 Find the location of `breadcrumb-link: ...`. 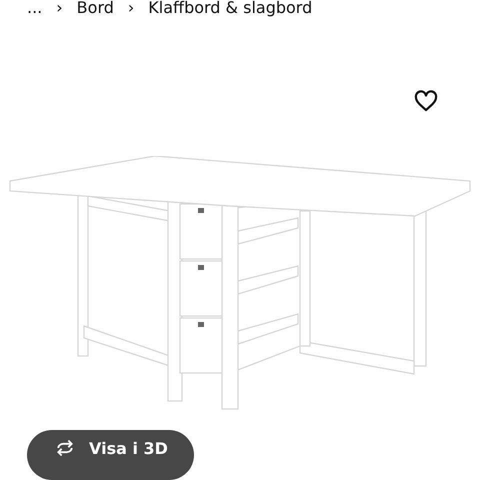

breadcrumb-link: ... is located at coordinates (34, 8).